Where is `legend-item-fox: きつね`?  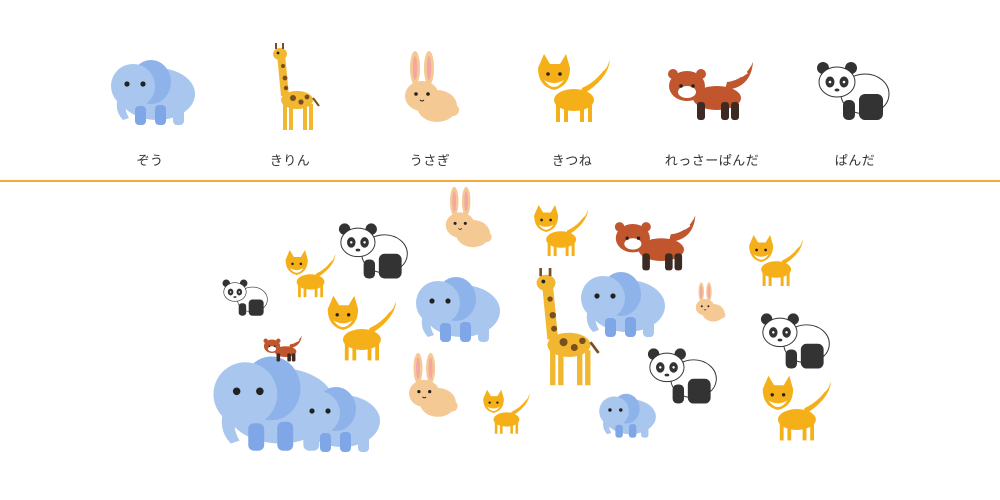 legend-item-fox: きつね is located at coordinates (572, 112).